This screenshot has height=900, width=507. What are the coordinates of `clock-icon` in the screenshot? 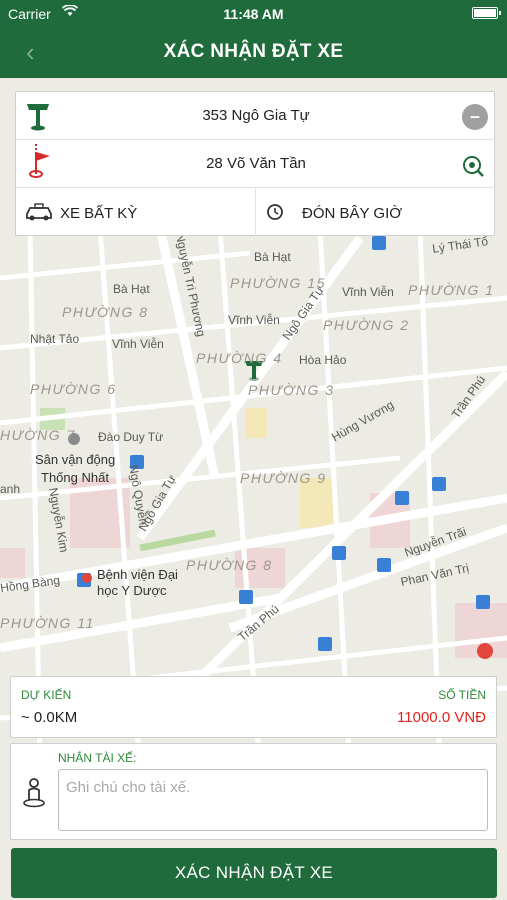 It's located at (275, 214).